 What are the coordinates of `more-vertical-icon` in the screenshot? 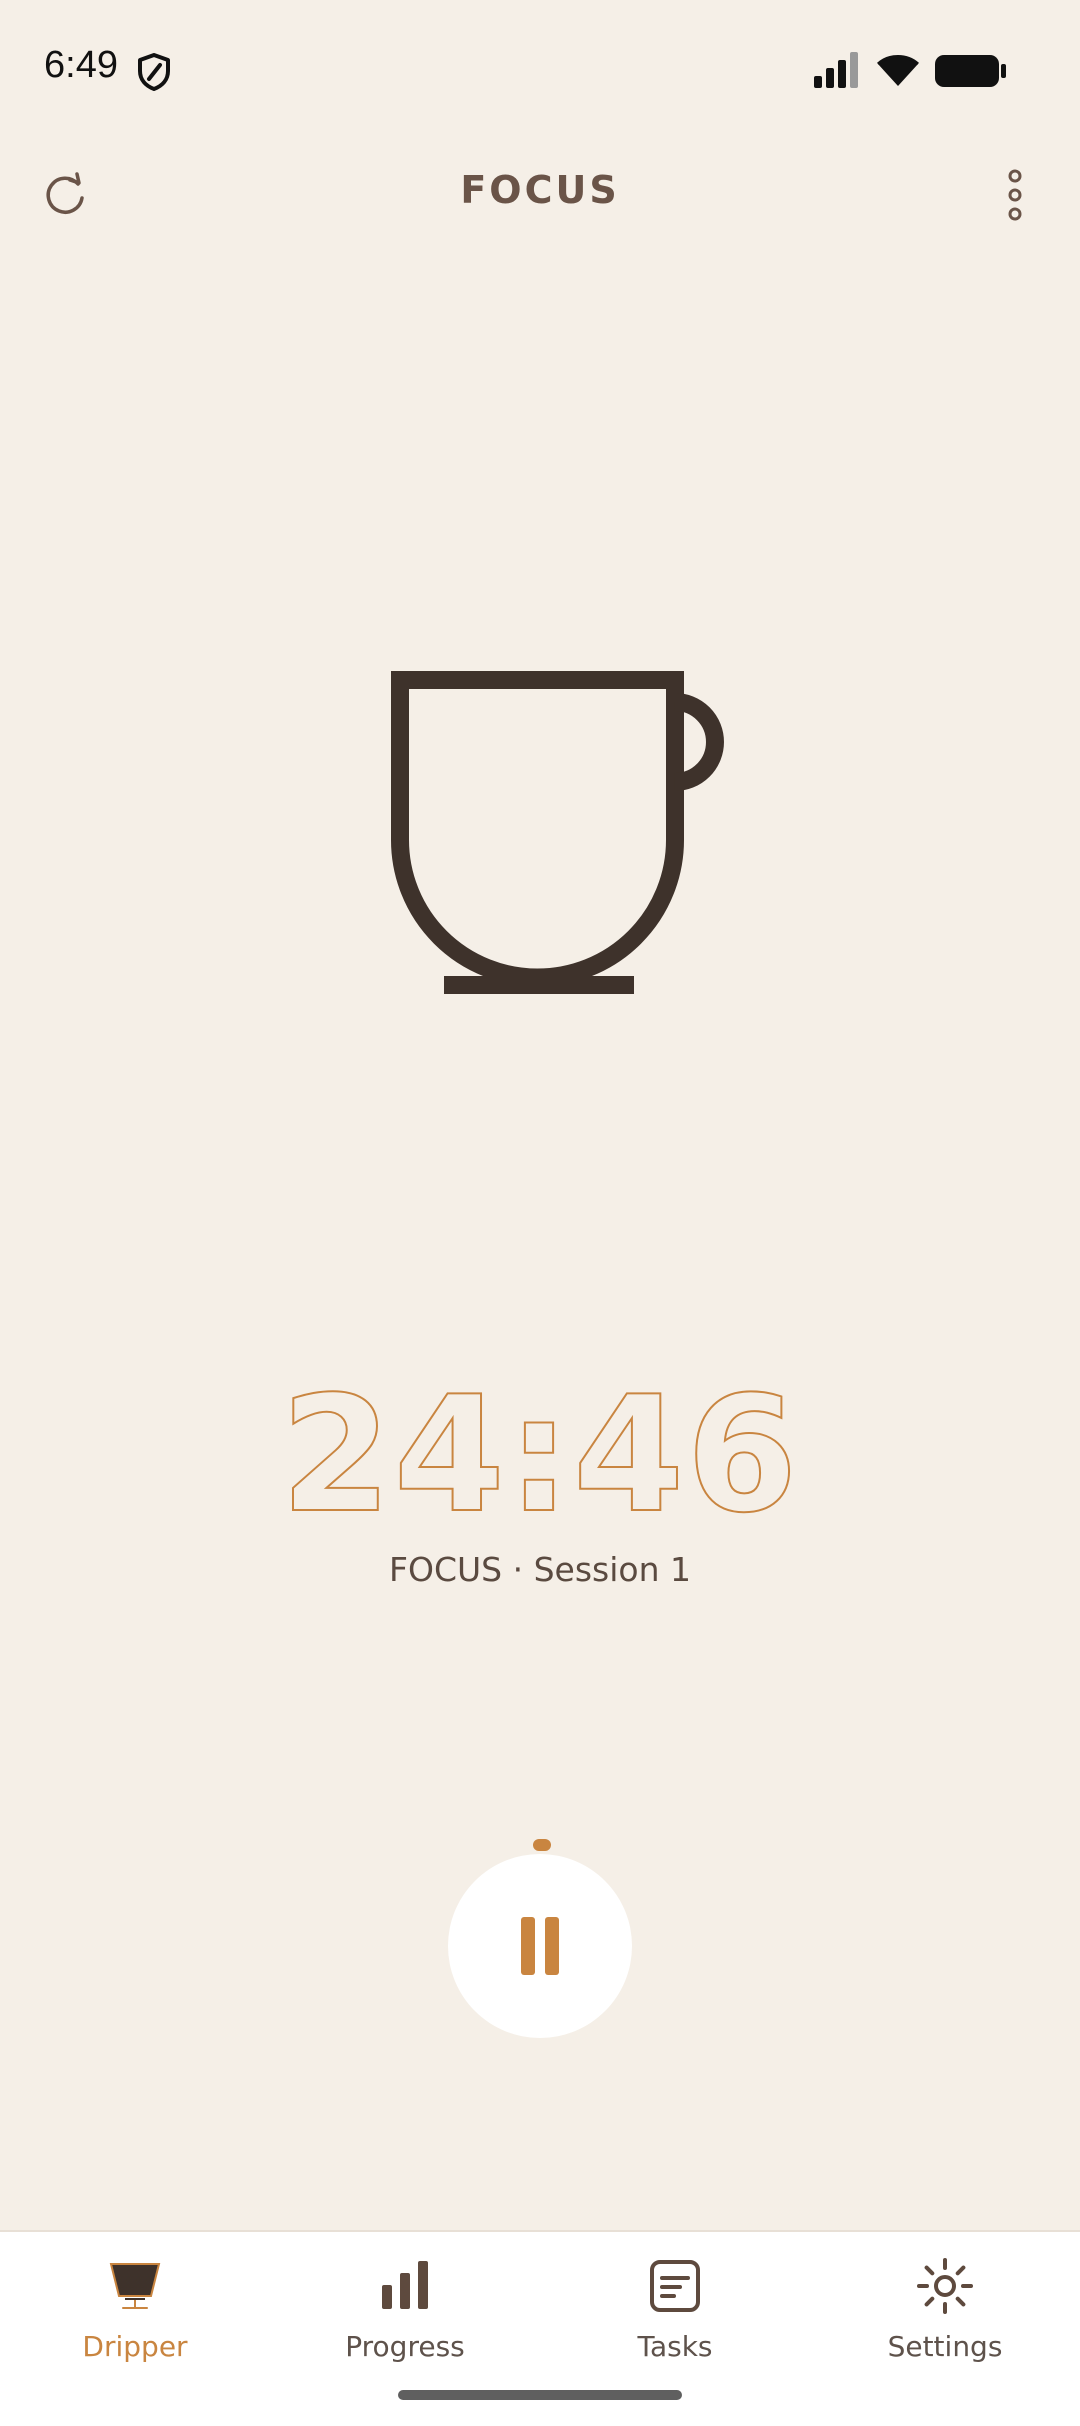 It's located at (1015, 195).